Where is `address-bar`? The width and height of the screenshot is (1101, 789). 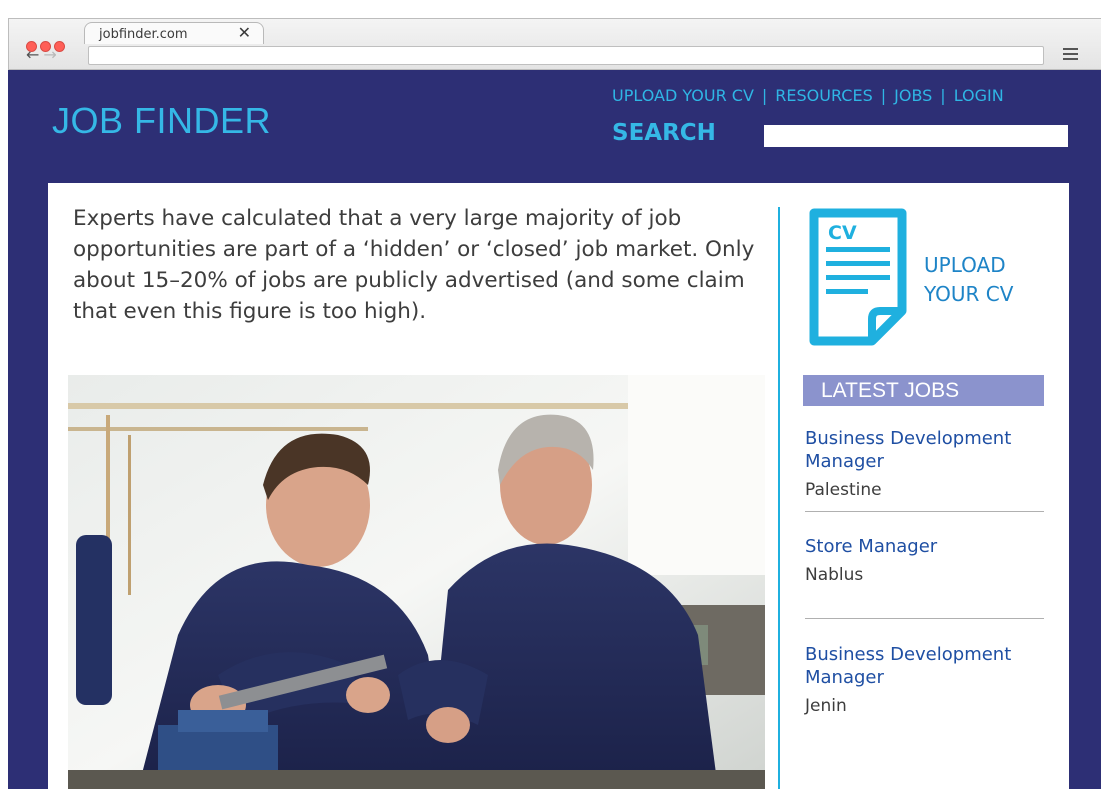
address-bar is located at coordinates (566, 55).